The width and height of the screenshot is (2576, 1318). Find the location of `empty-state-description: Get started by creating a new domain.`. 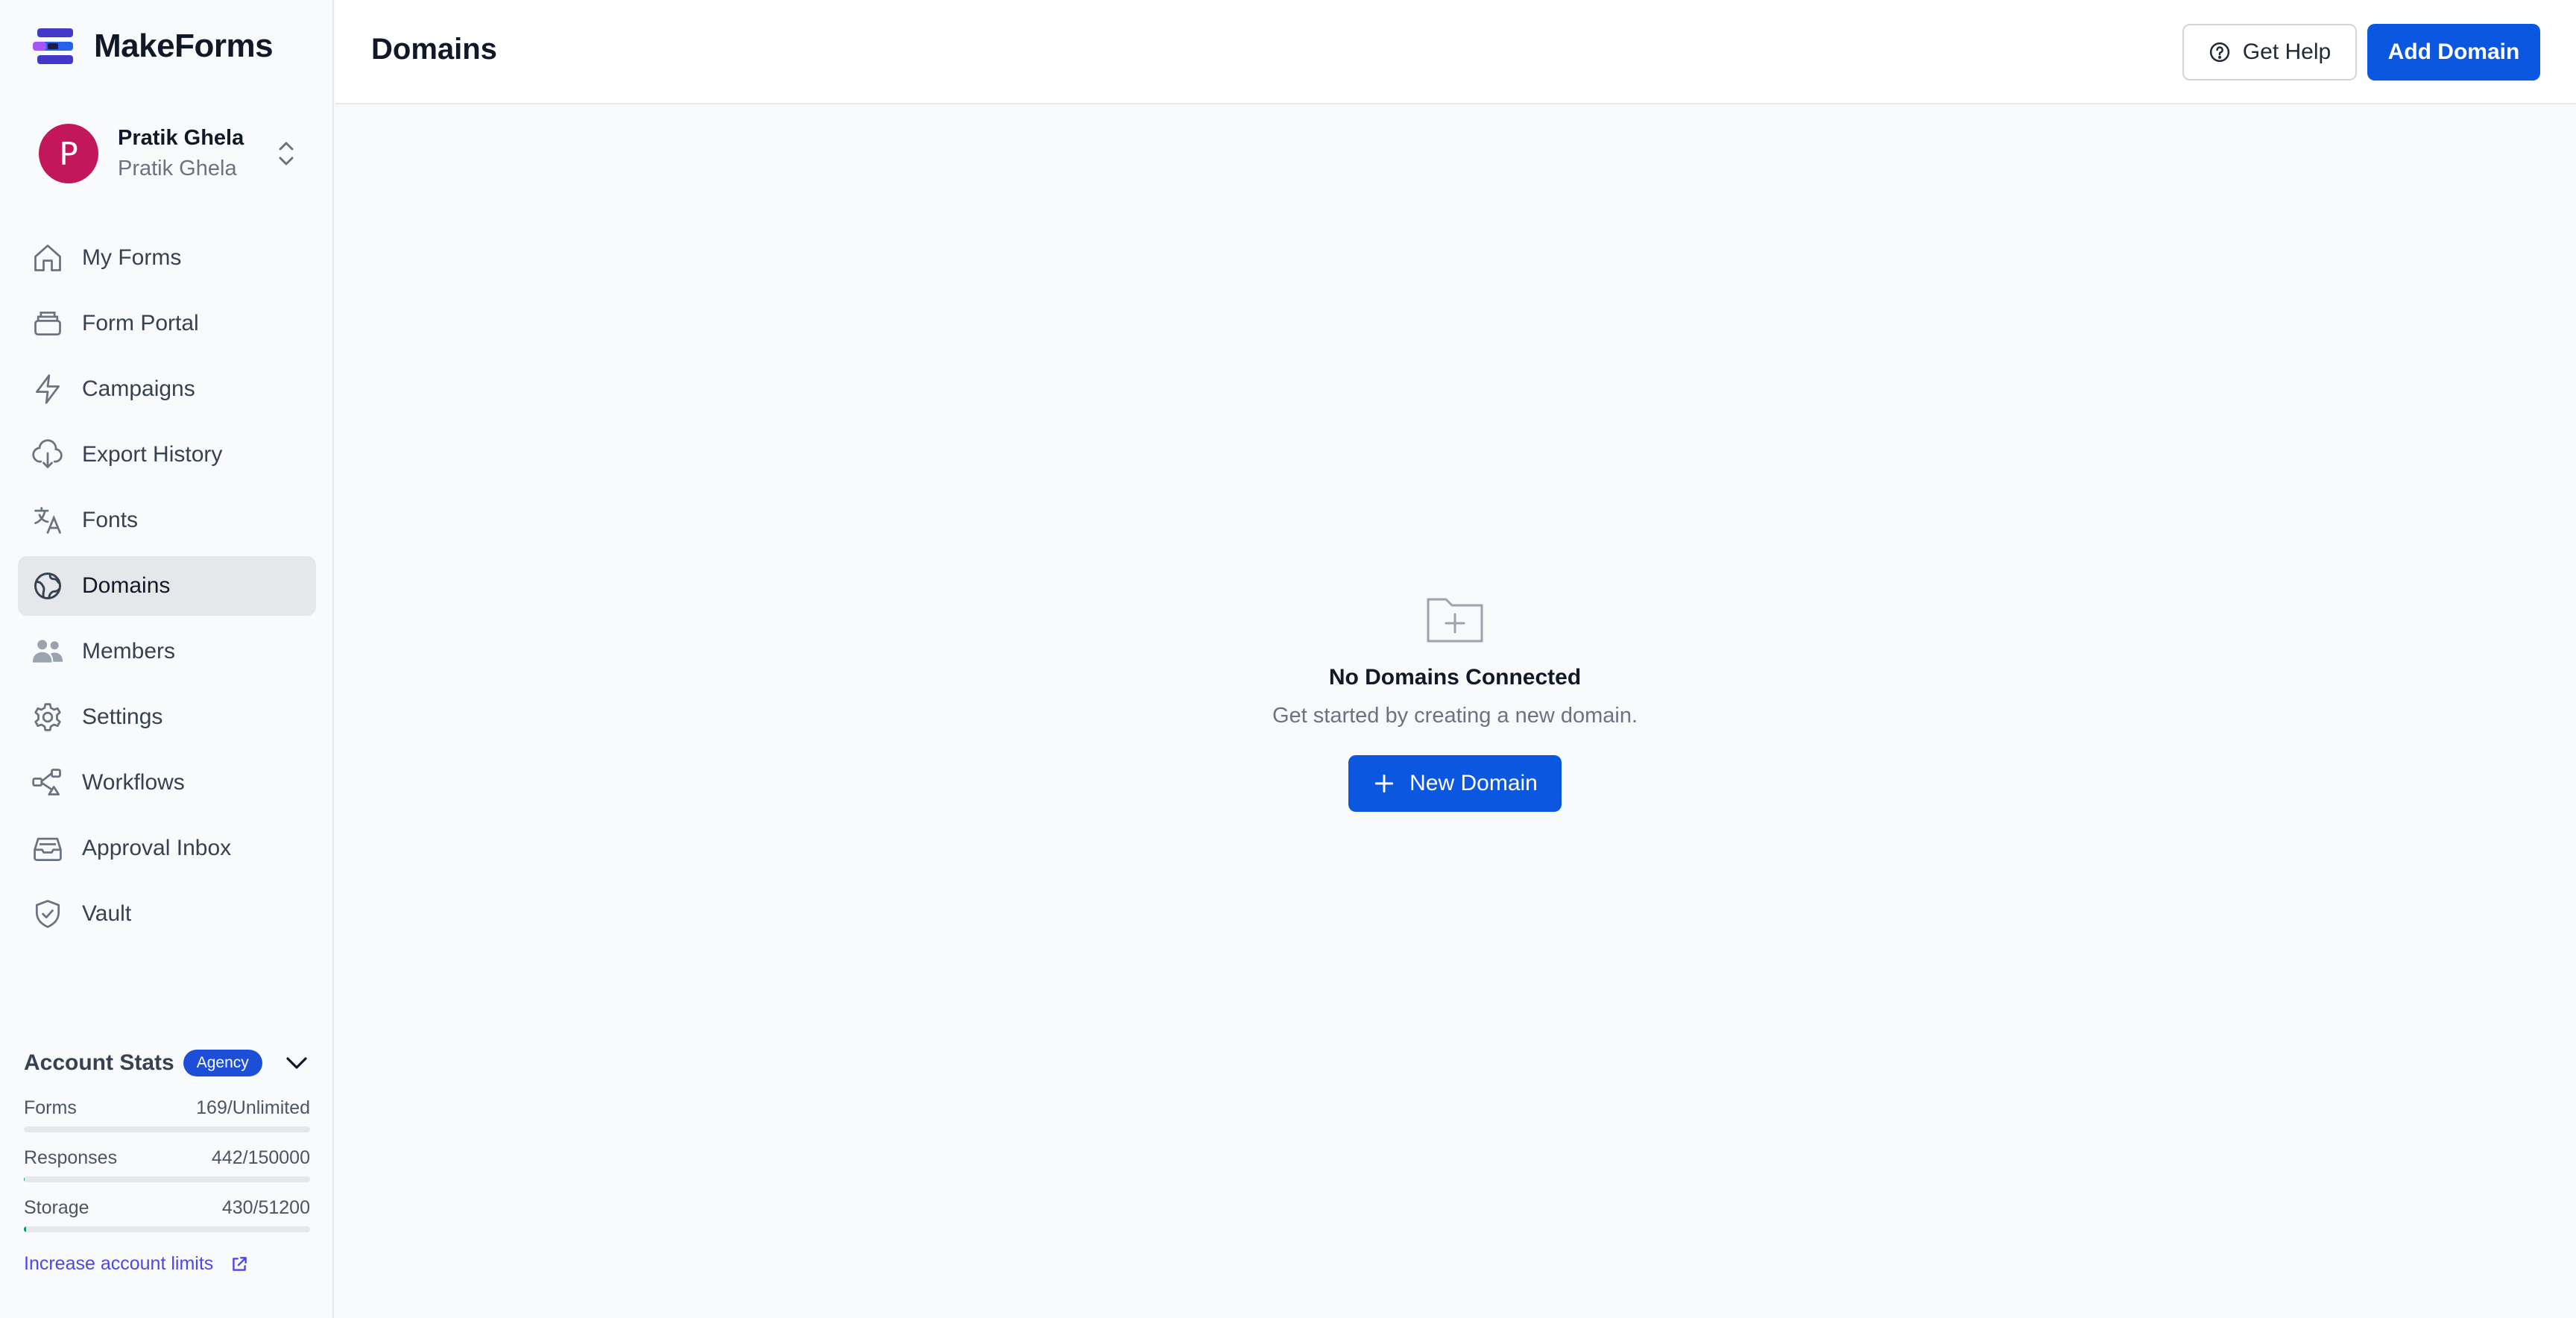

empty-state-description: Get started by creating a new domain. is located at coordinates (1455, 716).